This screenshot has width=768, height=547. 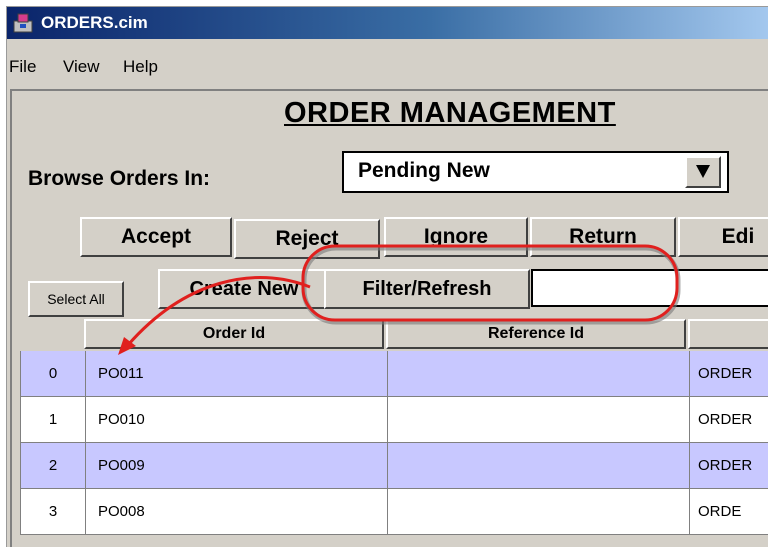 What do you see at coordinates (237, 374) in the screenshot?
I see `order-id-cell: PO011` at bounding box center [237, 374].